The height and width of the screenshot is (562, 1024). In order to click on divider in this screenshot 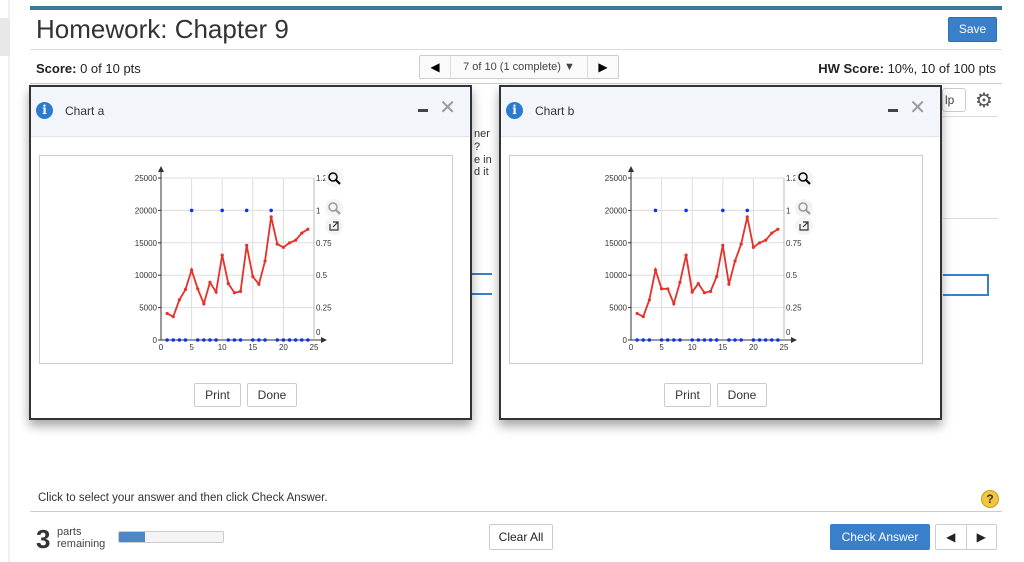, I will do `click(970, 218)`.